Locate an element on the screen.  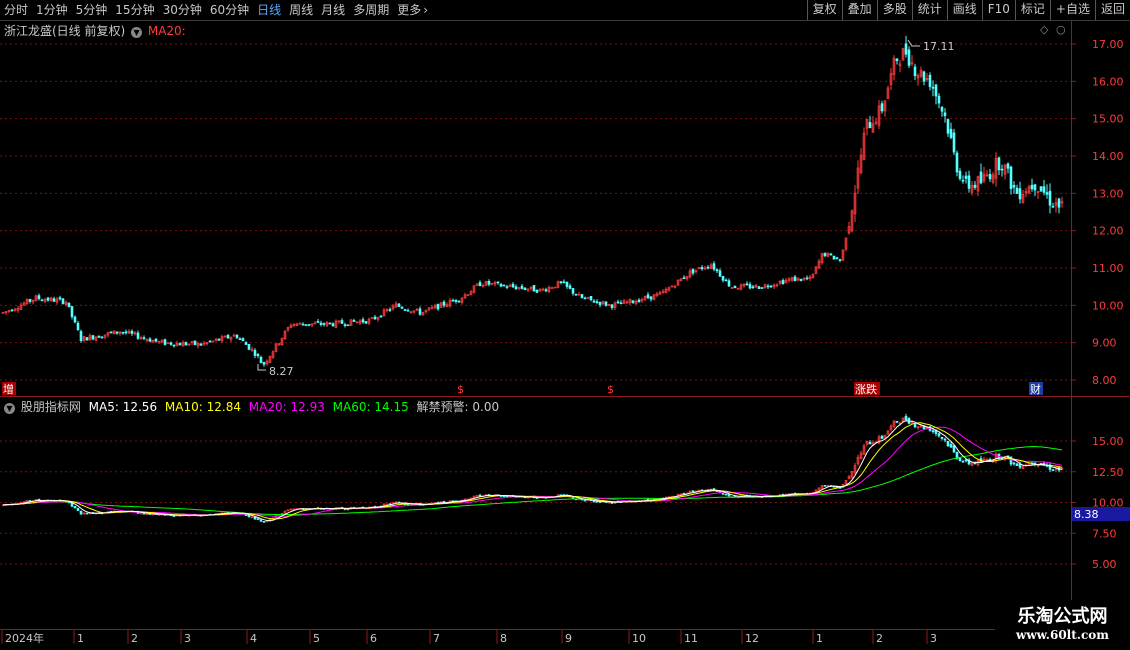
tab-timeframe: 分时 is located at coordinates (16, 10).